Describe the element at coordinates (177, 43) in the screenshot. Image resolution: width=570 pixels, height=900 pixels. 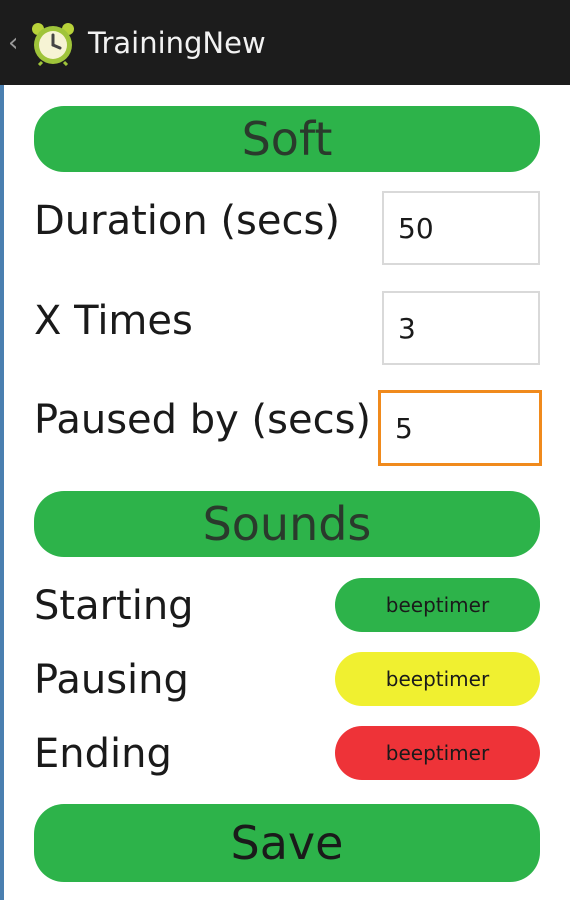
I see `app-title: TrainingNew` at that location.